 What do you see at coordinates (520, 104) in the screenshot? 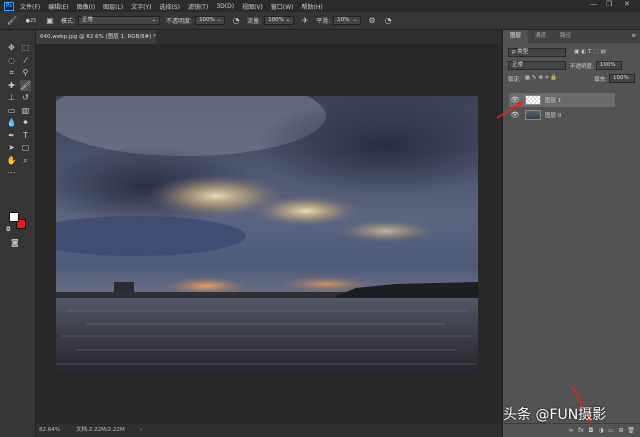
I see `red-arrowhead-layer` at bounding box center [520, 104].